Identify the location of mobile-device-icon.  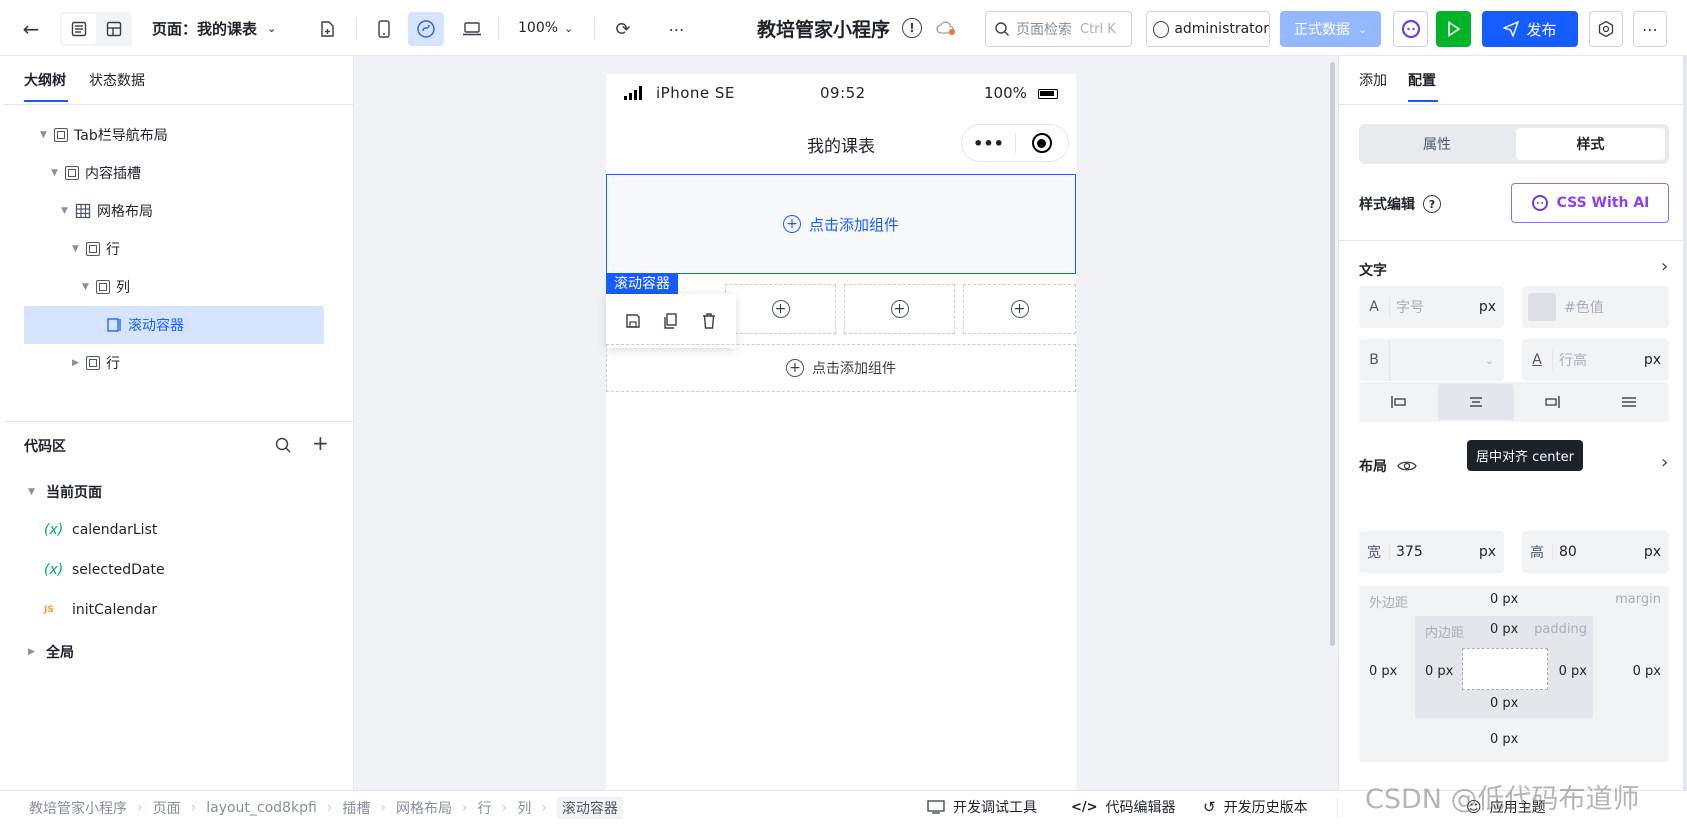
(384, 29).